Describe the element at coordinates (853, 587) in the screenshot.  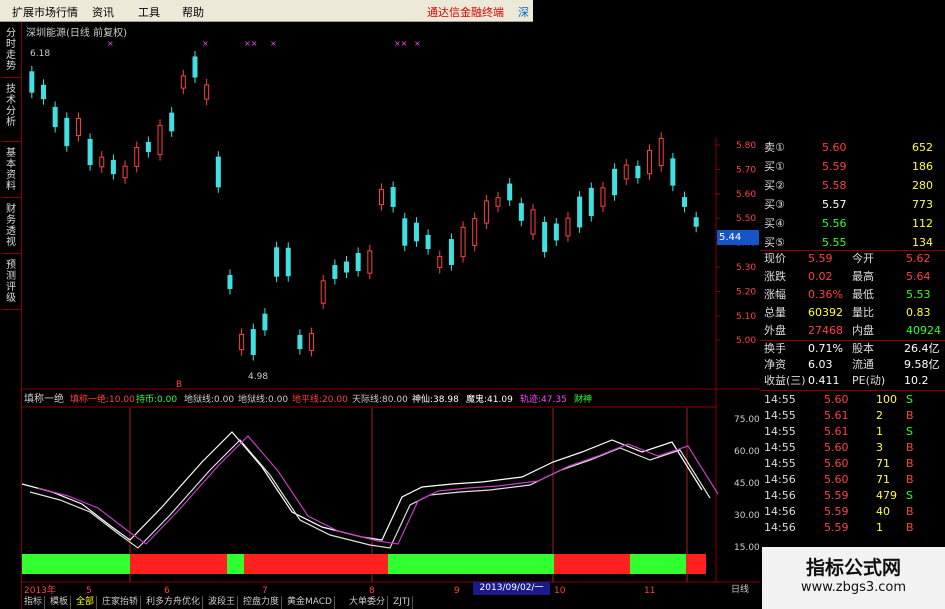
I see `watermark-url: www.zbgs3.com` at that location.